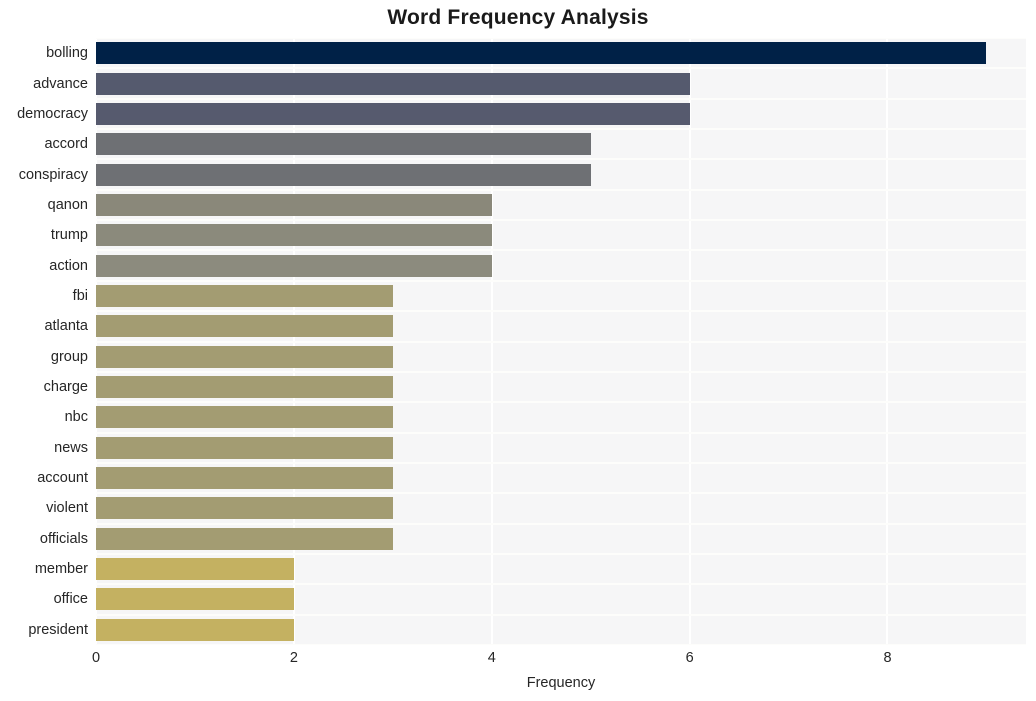  I want to click on y-axis-tick-label: accord, so click(66, 144).